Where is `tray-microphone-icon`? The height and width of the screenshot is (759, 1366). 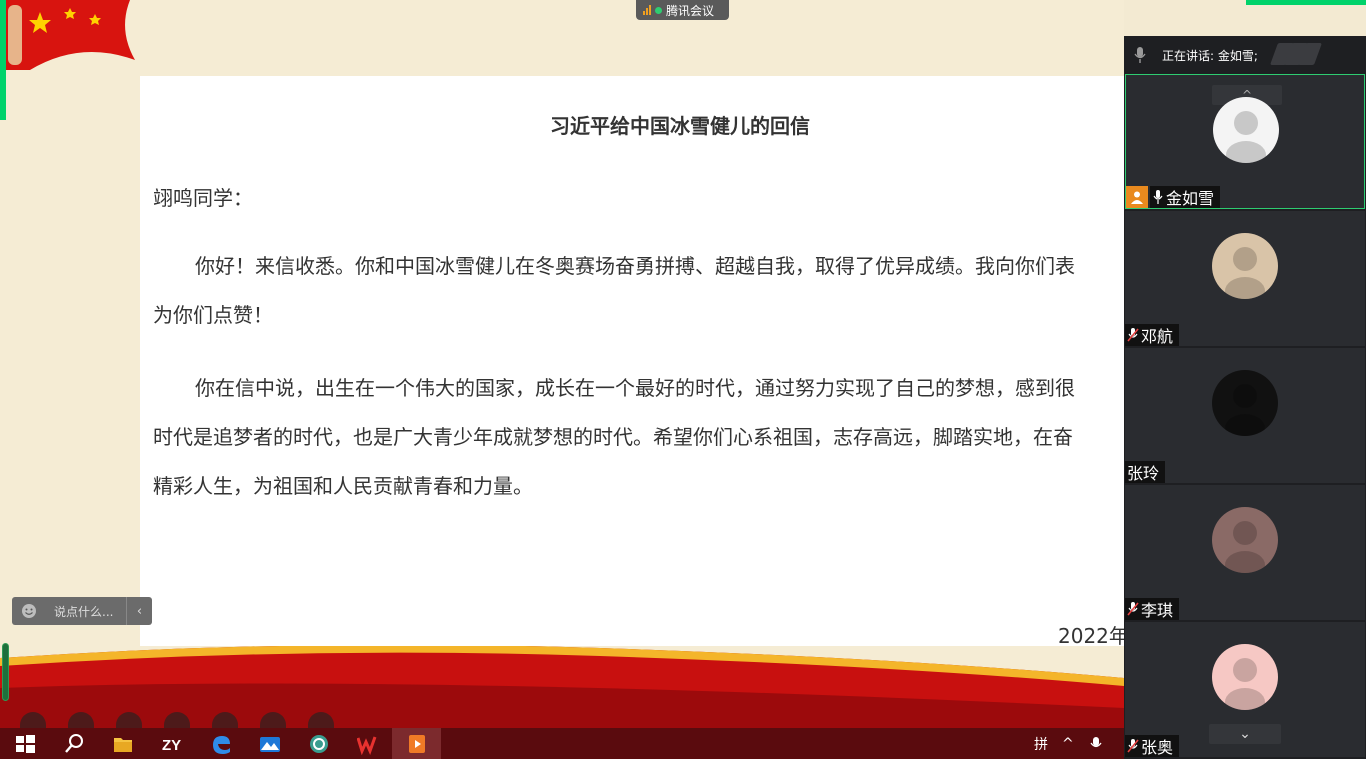
tray-microphone-icon is located at coordinates (1096, 744).